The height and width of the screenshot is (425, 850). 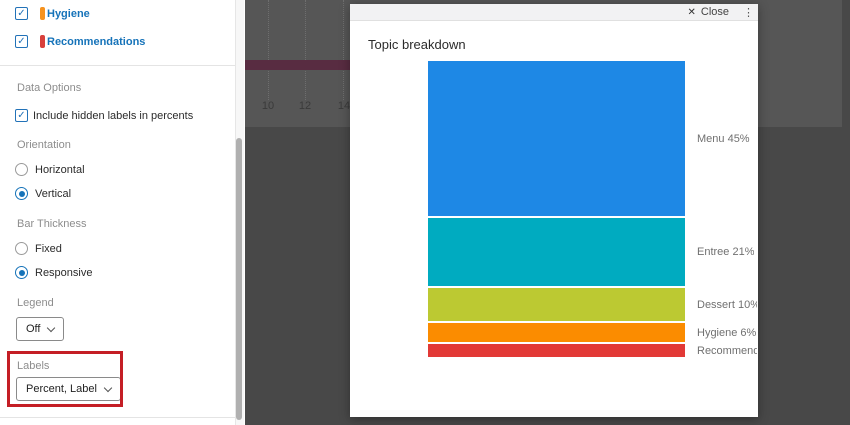 What do you see at coordinates (42, 13) in the screenshot?
I see `hygiene-color-swatch` at bounding box center [42, 13].